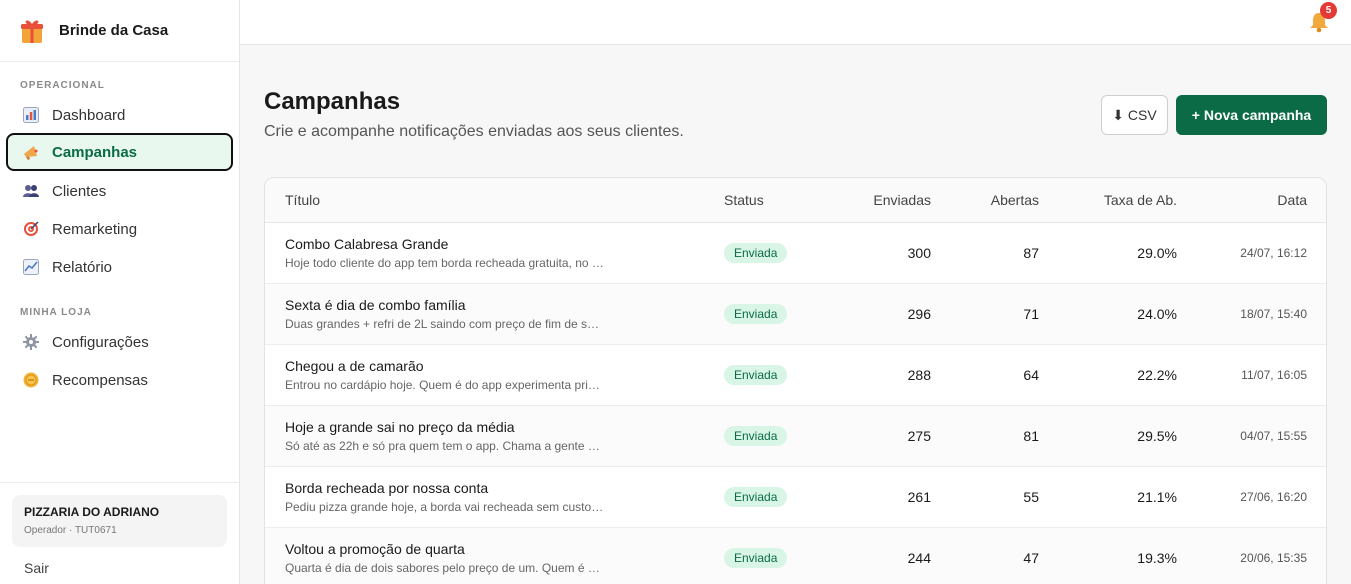 The height and width of the screenshot is (584, 1351). Describe the element at coordinates (31, 342) in the screenshot. I see `gear-icon` at that location.